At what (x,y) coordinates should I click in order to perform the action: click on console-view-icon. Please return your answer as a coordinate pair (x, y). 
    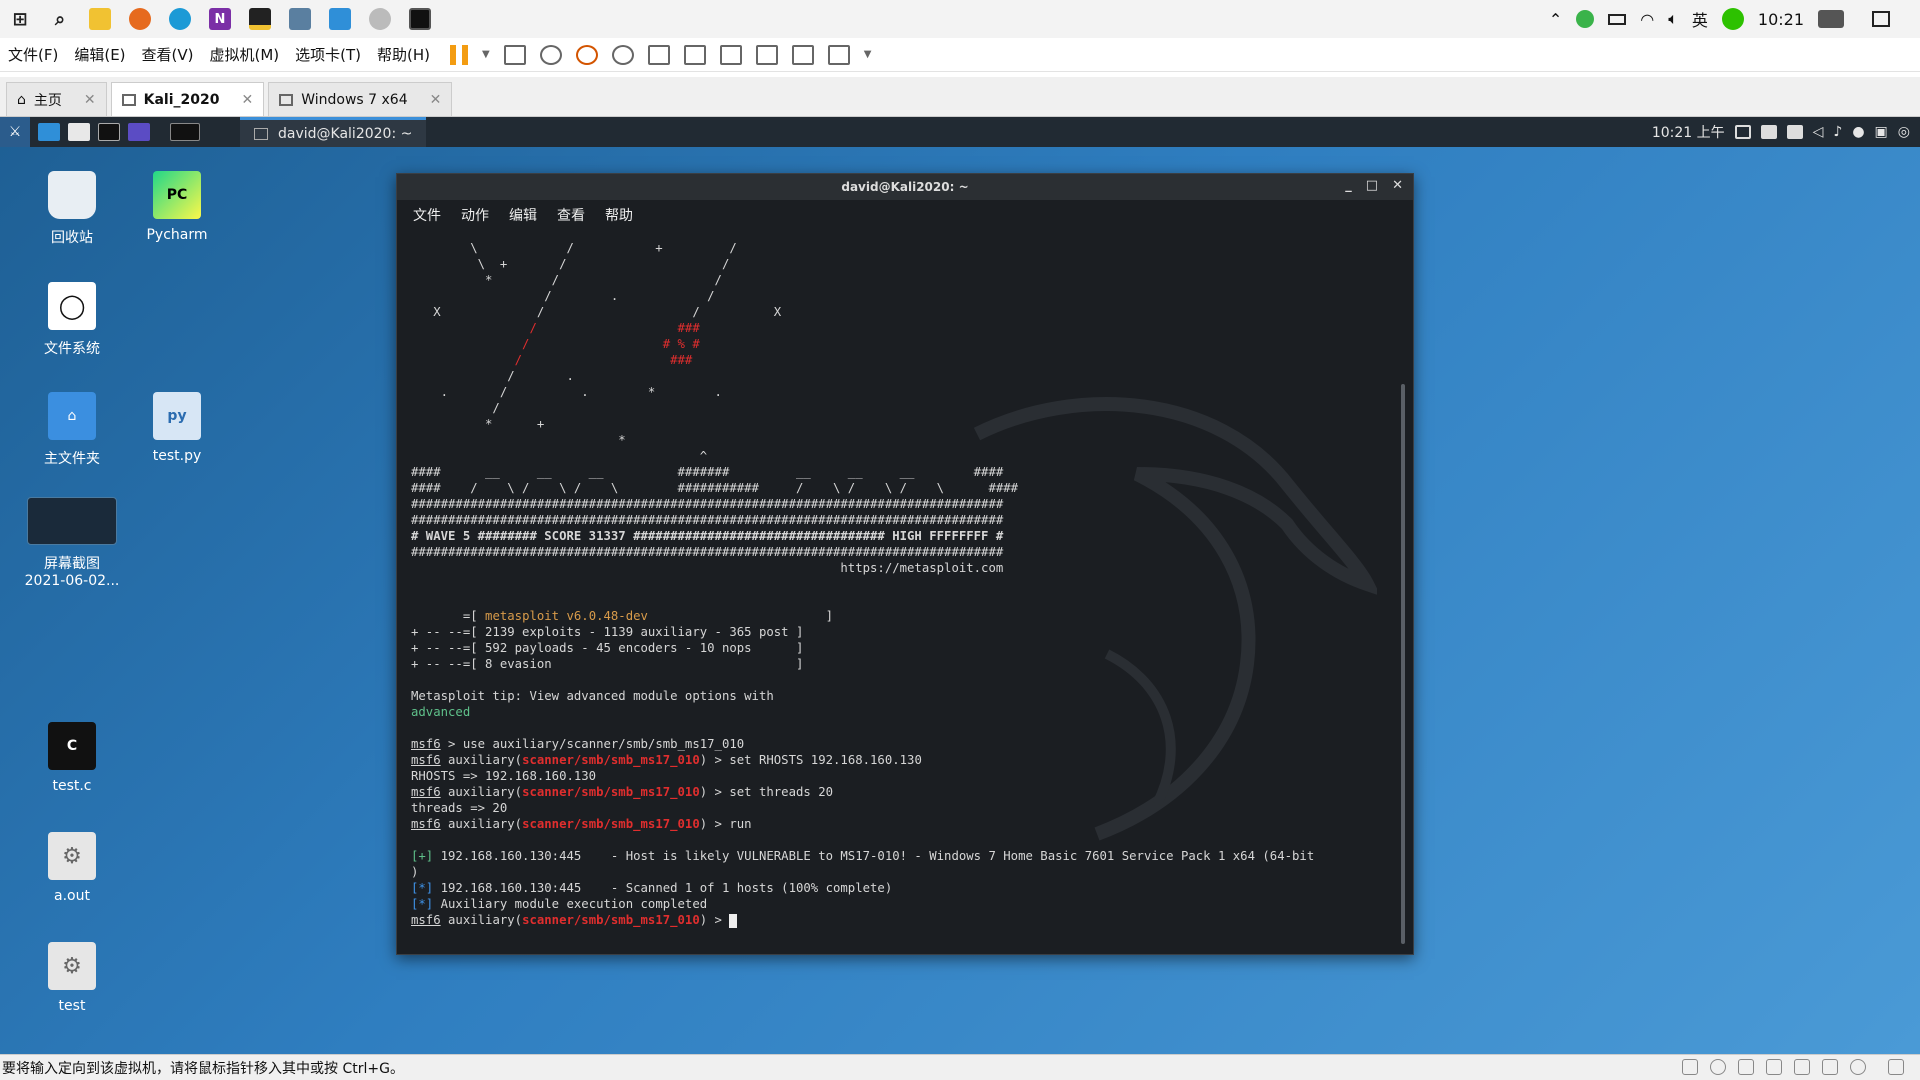
    Looking at the image, I should click on (802, 54).